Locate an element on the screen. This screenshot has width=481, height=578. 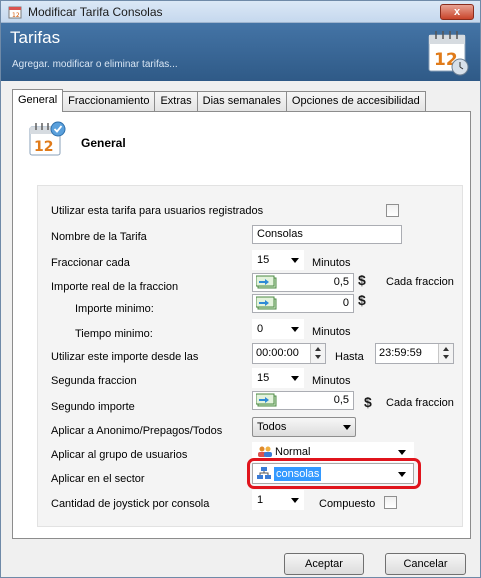
per-fraction-label: Cada fraccion is located at coordinates (420, 282).